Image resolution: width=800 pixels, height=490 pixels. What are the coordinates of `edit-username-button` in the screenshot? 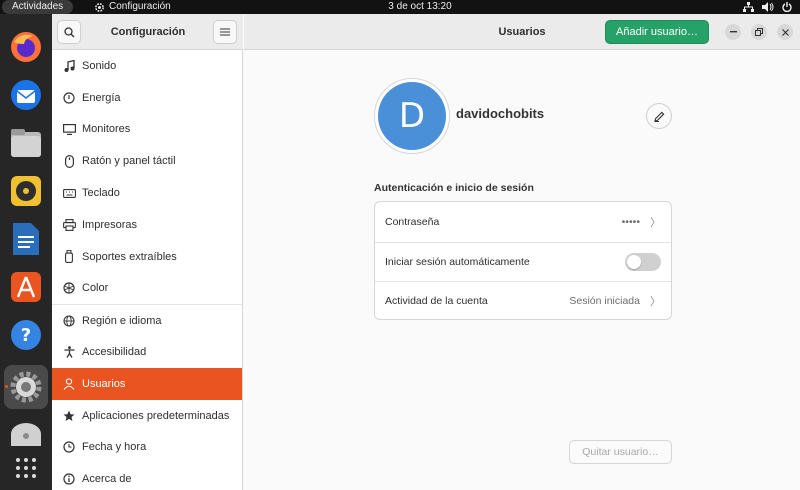 It's located at (659, 116).